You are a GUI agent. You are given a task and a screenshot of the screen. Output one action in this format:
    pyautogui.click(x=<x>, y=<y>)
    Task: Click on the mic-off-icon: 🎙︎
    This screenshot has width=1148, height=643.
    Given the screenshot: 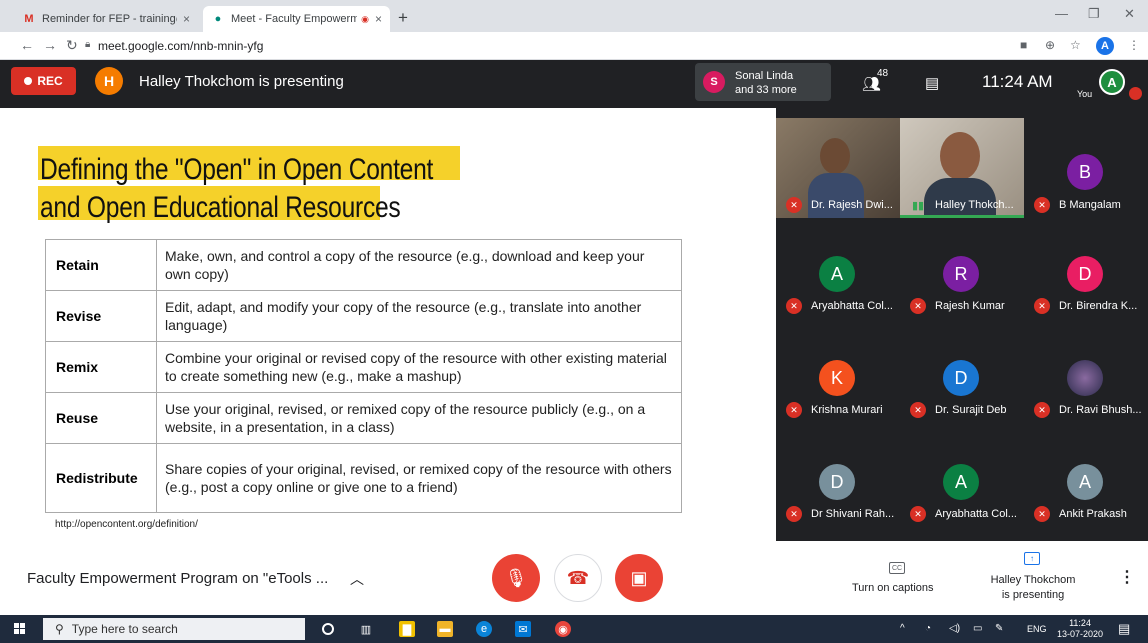 What is the action you would take?
    pyautogui.click(x=516, y=577)
    